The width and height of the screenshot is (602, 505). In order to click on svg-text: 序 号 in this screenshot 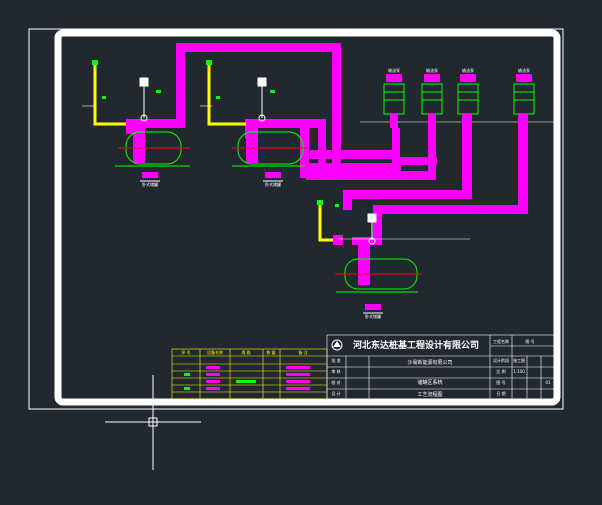, I will do `click(185, 352)`.